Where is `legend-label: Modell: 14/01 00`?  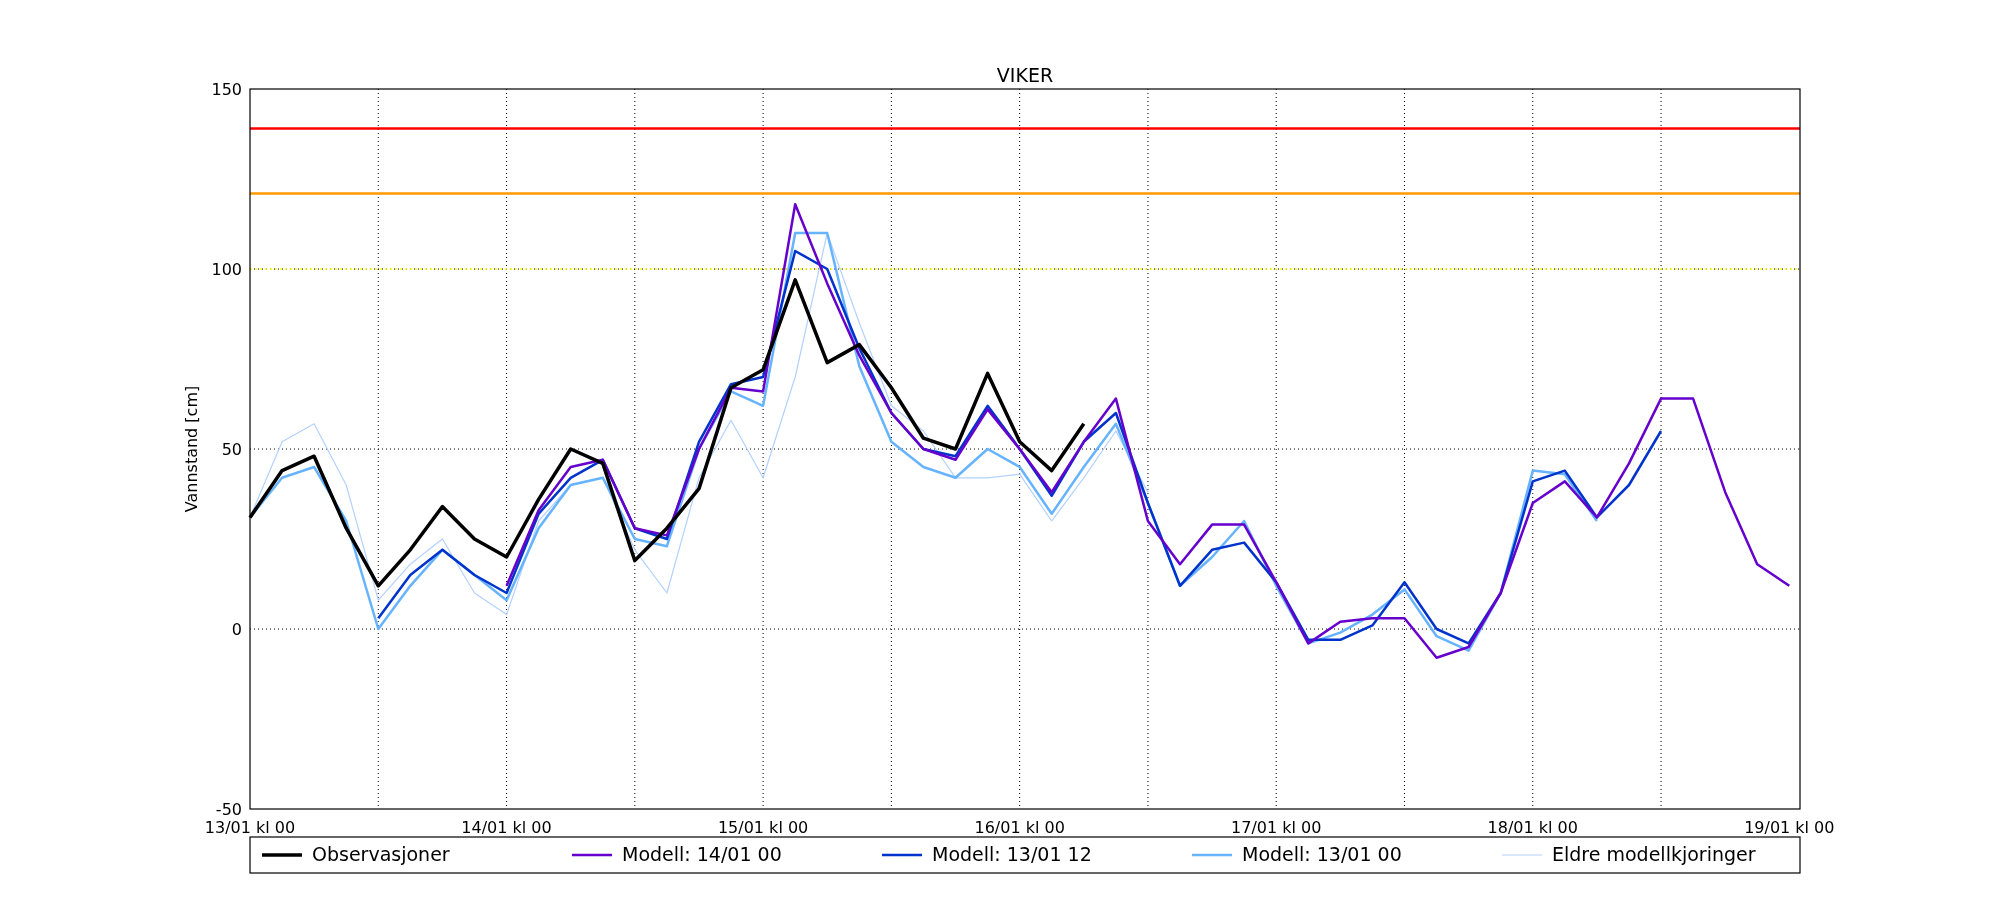
legend-label: Modell: 14/01 00 is located at coordinates (702, 854).